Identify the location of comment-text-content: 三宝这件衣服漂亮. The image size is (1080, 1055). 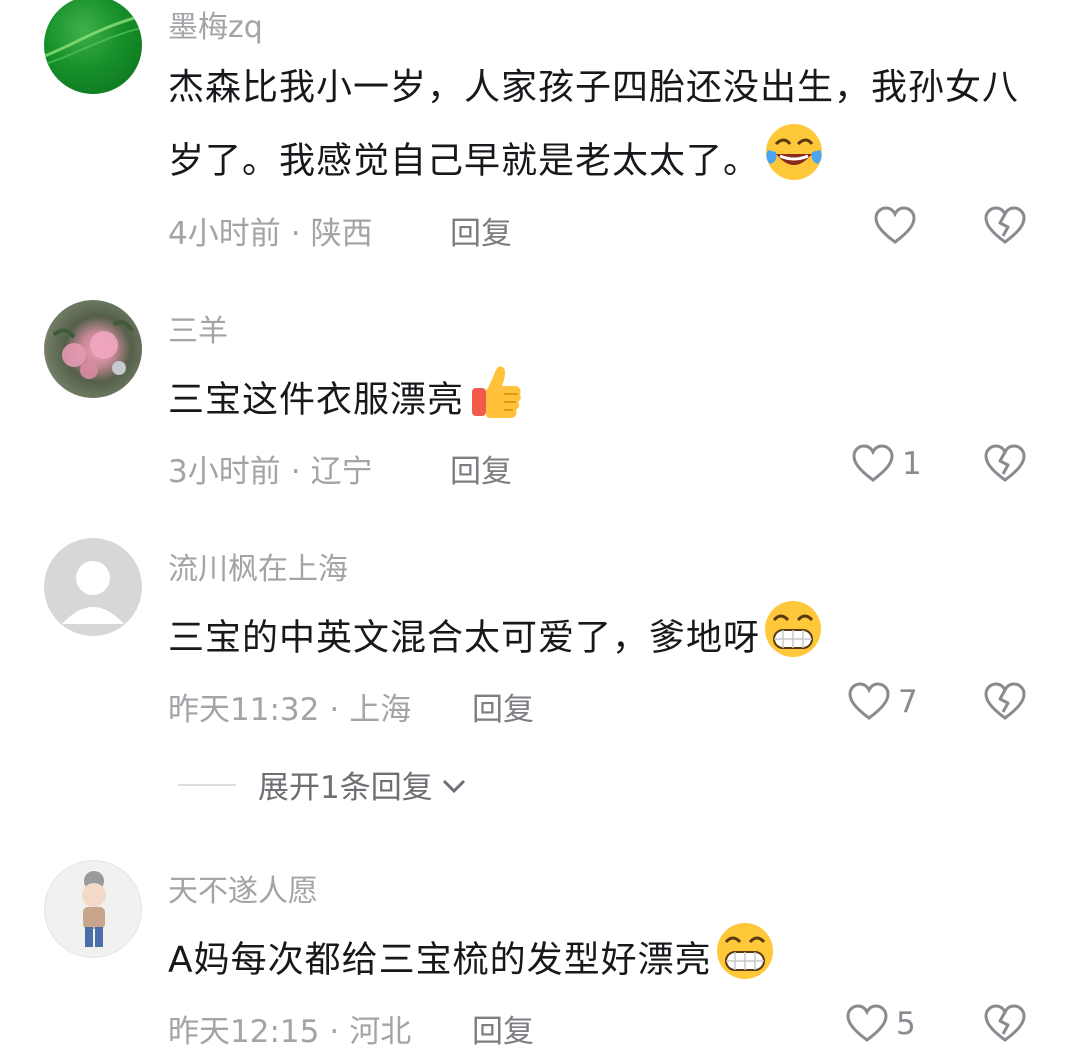
(316, 400).